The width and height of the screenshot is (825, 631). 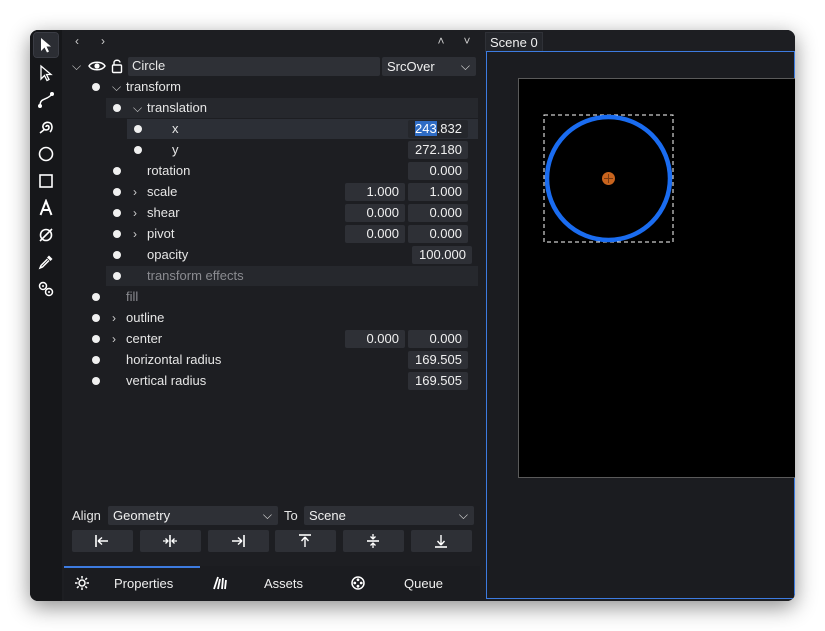 What do you see at coordinates (438, 213) in the screenshot?
I see `shear-y-field: 0.000` at bounding box center [438, 213].